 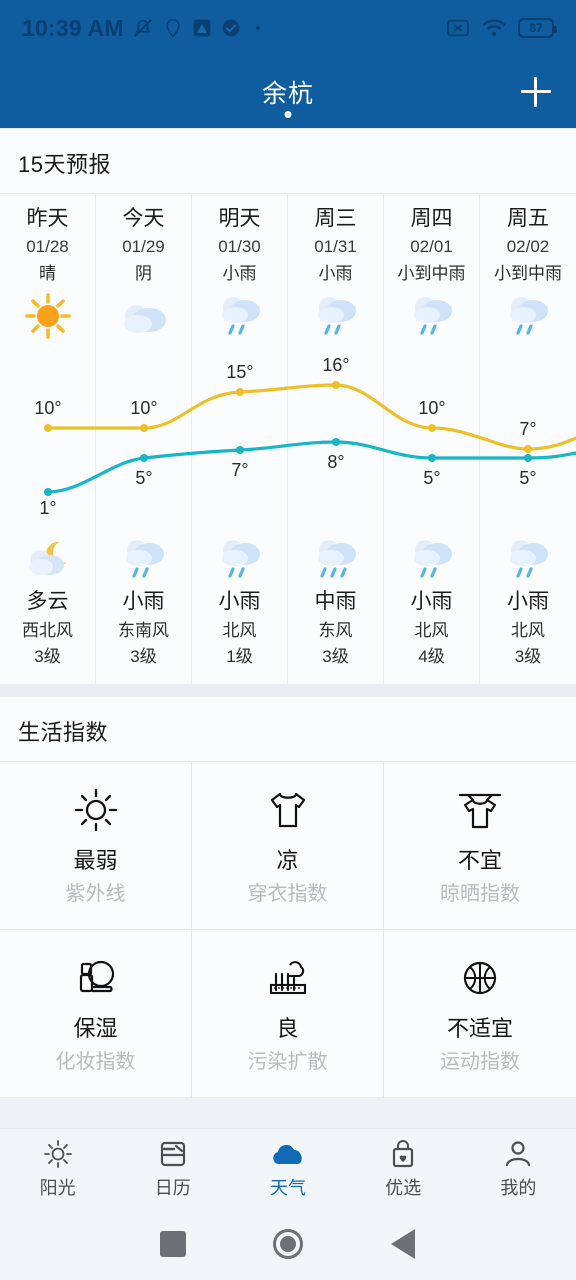 What do you see at coordinates (47, 246) in the screenshot?
I see `forecast-date-label: 01/28` at bounding box center [47, 246].